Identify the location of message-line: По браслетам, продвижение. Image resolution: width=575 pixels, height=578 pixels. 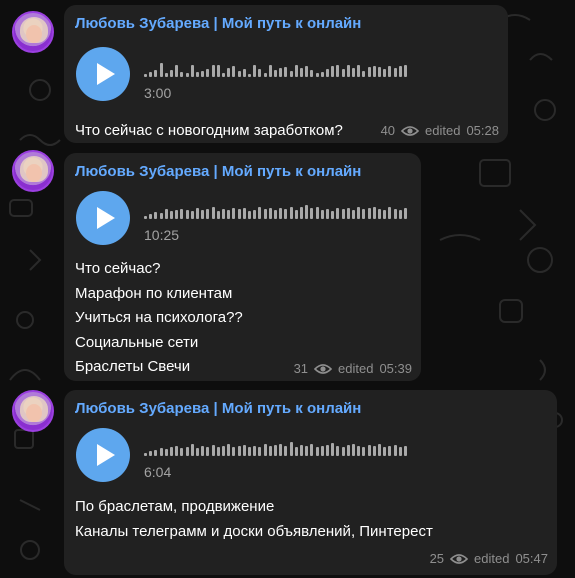
(175, 506).